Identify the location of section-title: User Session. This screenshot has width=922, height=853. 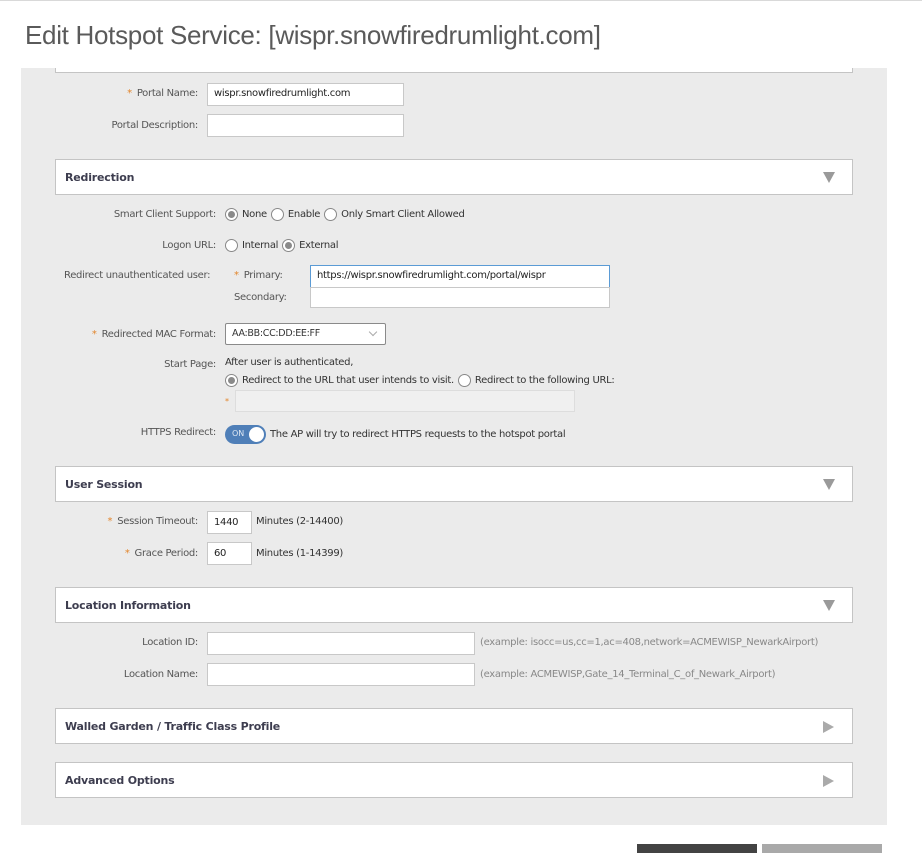
(104, 484).